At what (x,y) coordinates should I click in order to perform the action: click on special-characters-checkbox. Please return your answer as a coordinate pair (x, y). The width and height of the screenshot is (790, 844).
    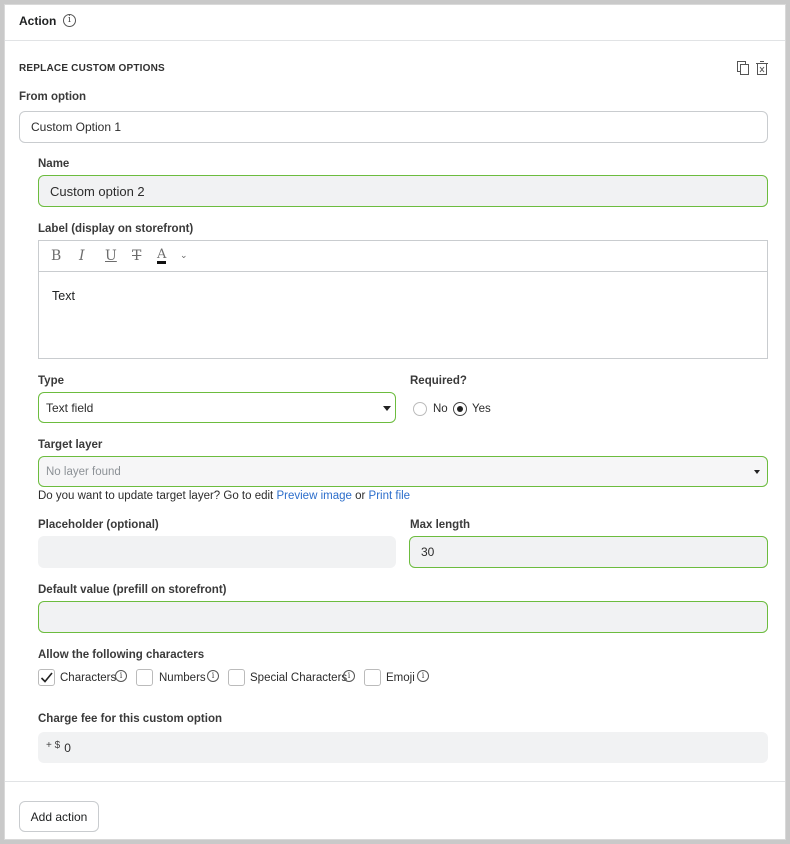
    Looking at the image, I should click on (236, 677).